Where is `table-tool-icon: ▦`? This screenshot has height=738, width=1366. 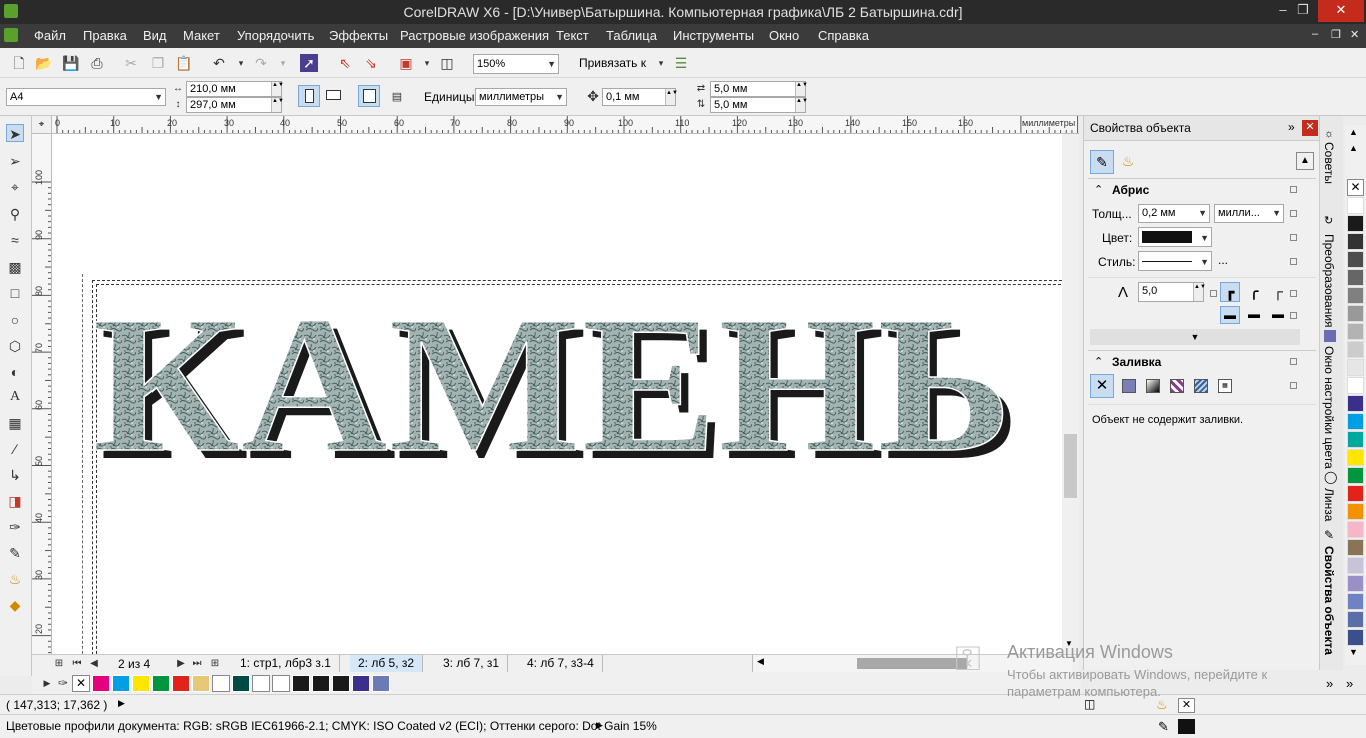 table-tool-icon: ▦ is located at coordinates (15, 423).